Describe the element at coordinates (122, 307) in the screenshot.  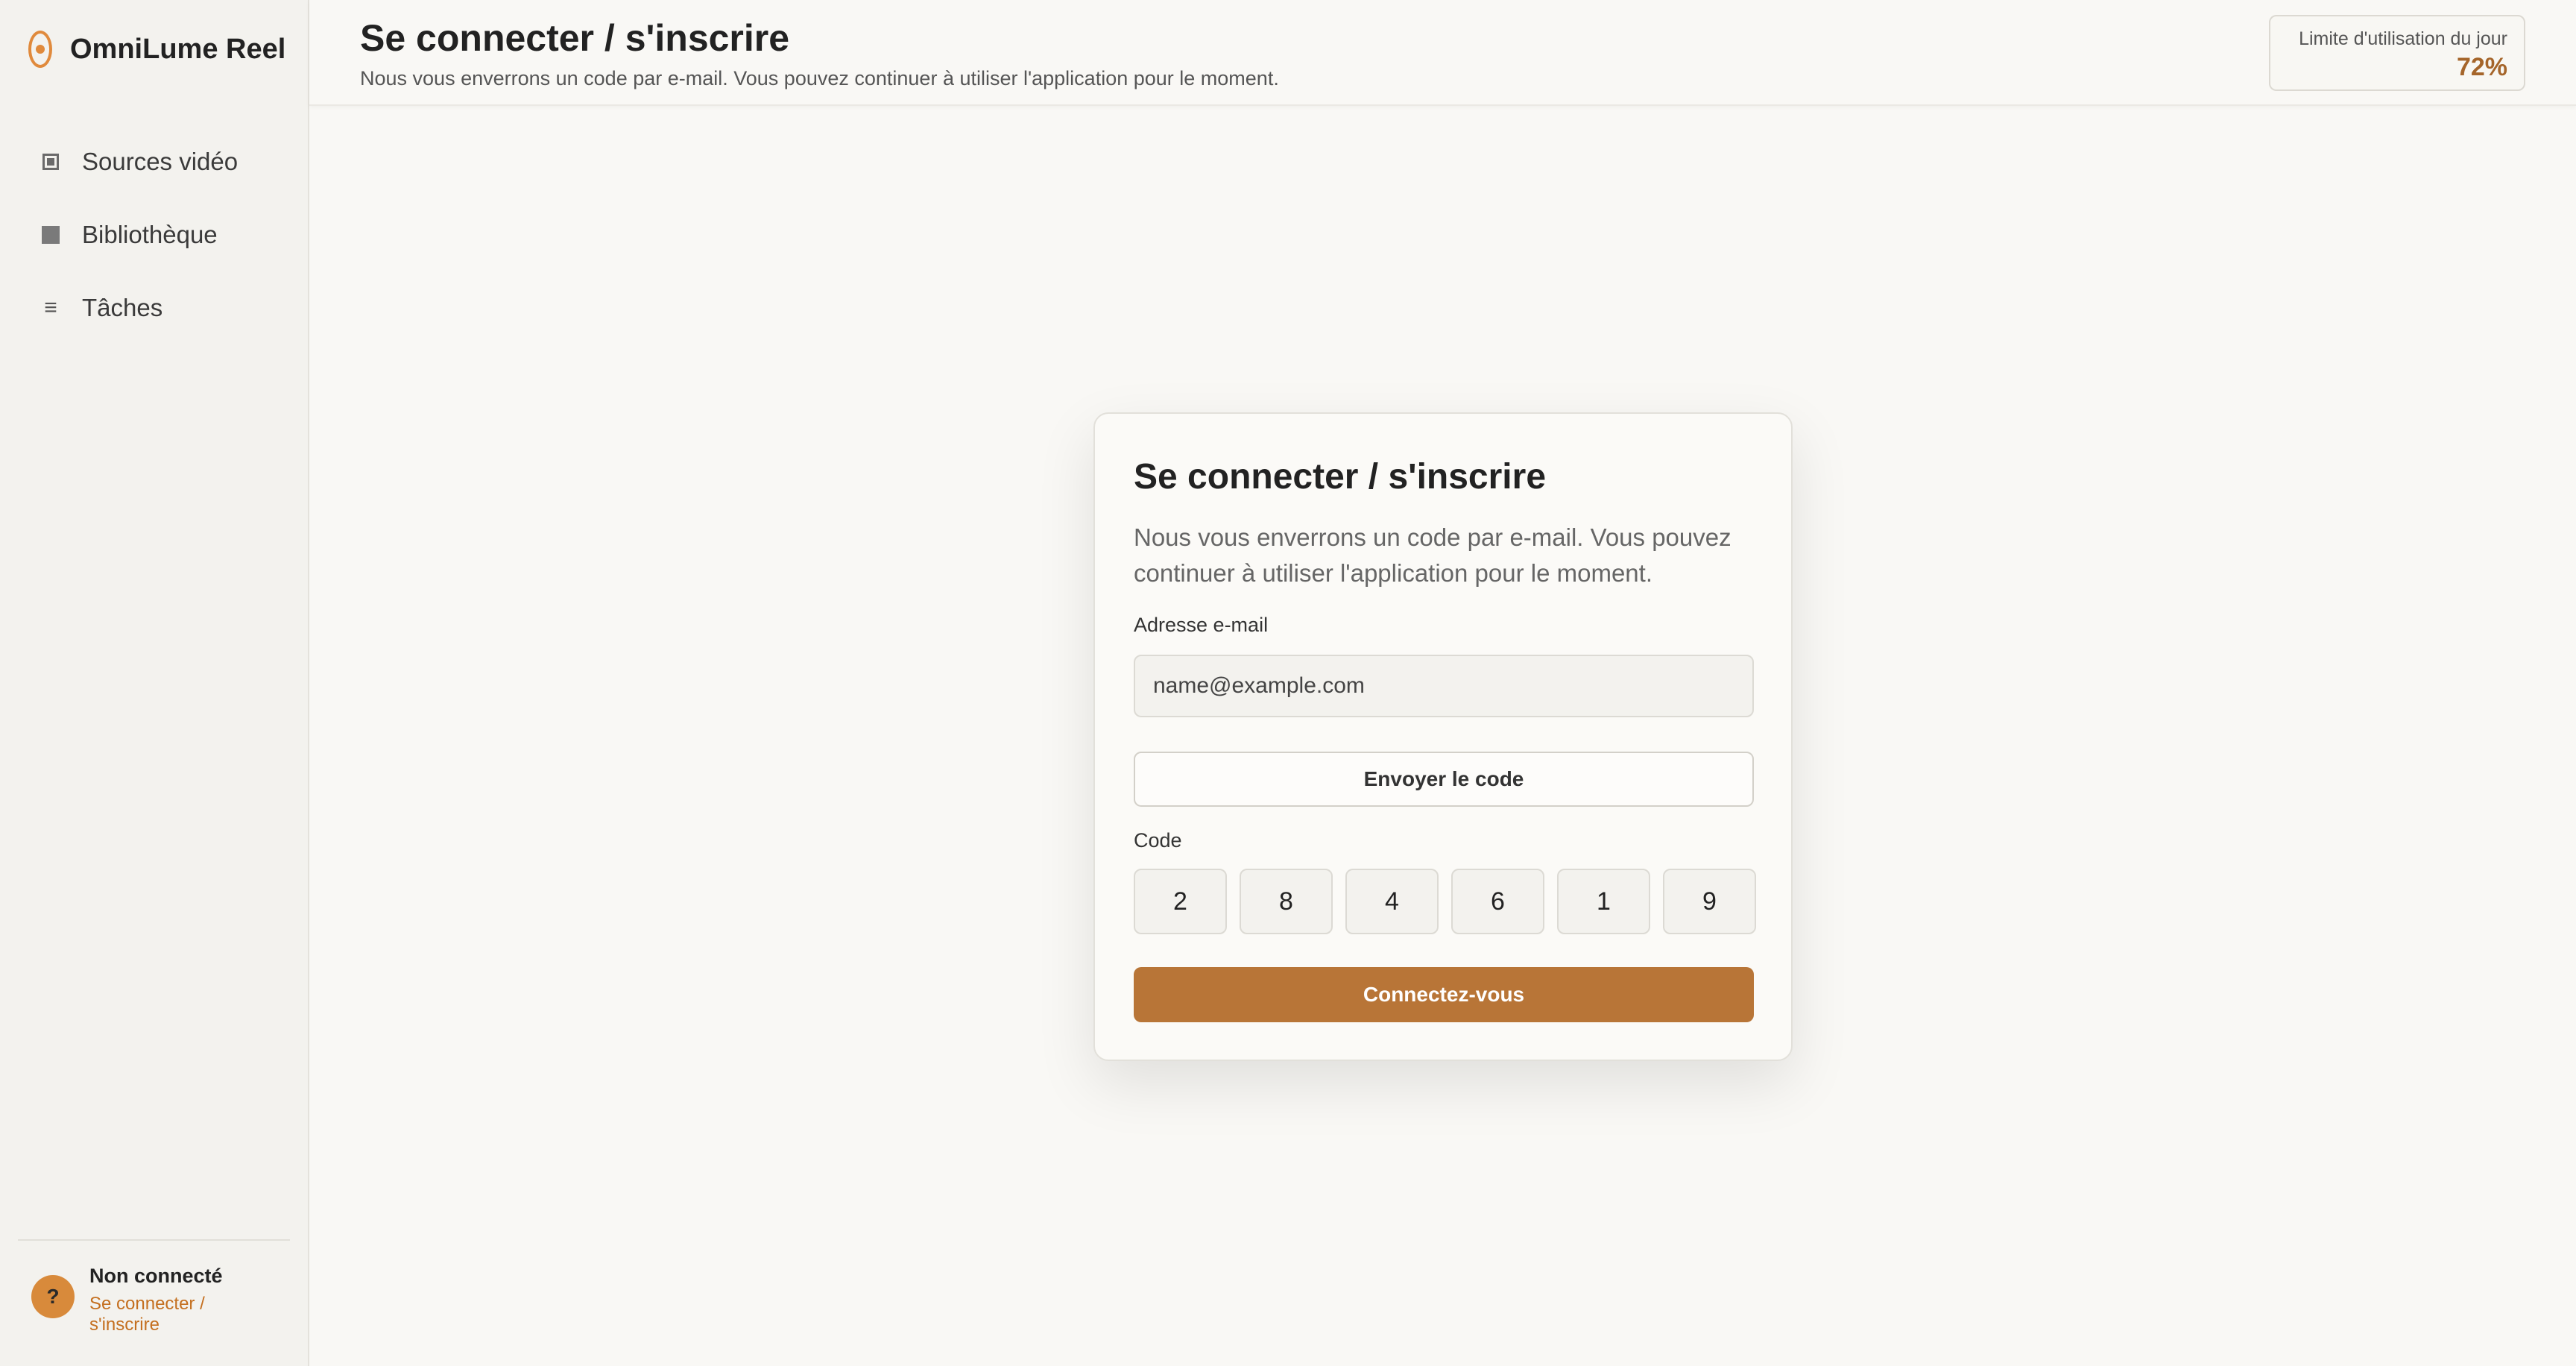
I see `sidebar-item-label: Tâches` at that location.